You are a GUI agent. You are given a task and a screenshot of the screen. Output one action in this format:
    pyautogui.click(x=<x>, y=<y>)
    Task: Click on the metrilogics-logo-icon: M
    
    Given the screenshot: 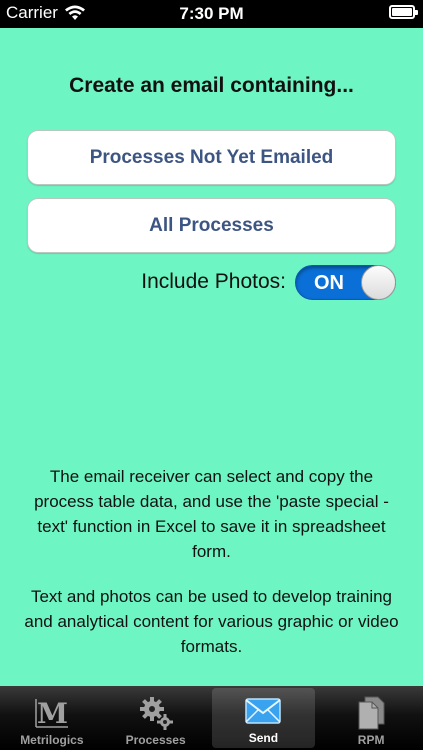 What is the action you would take?
    pyautogui.click(x=52, y=713)
    